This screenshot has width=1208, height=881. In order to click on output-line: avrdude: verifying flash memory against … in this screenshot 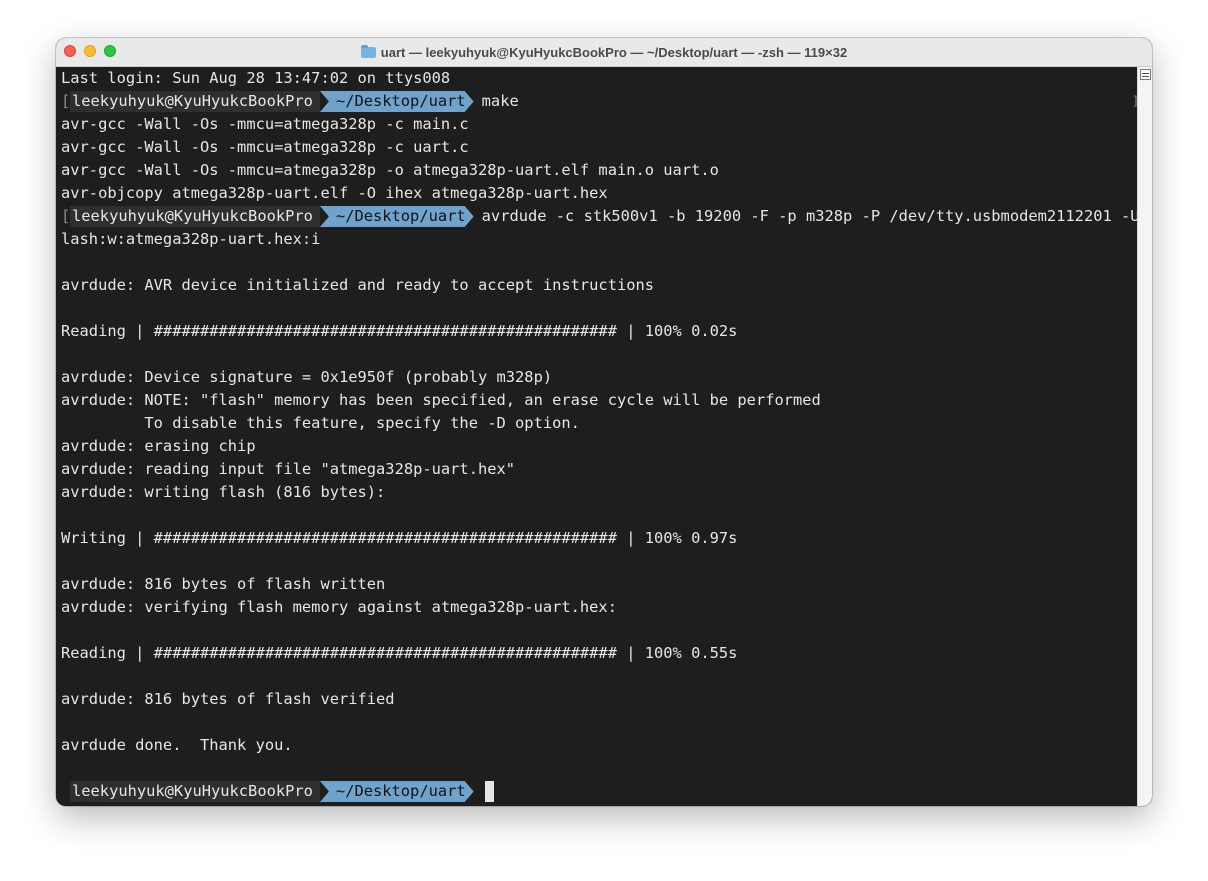, I will do `click(339, 607)`.